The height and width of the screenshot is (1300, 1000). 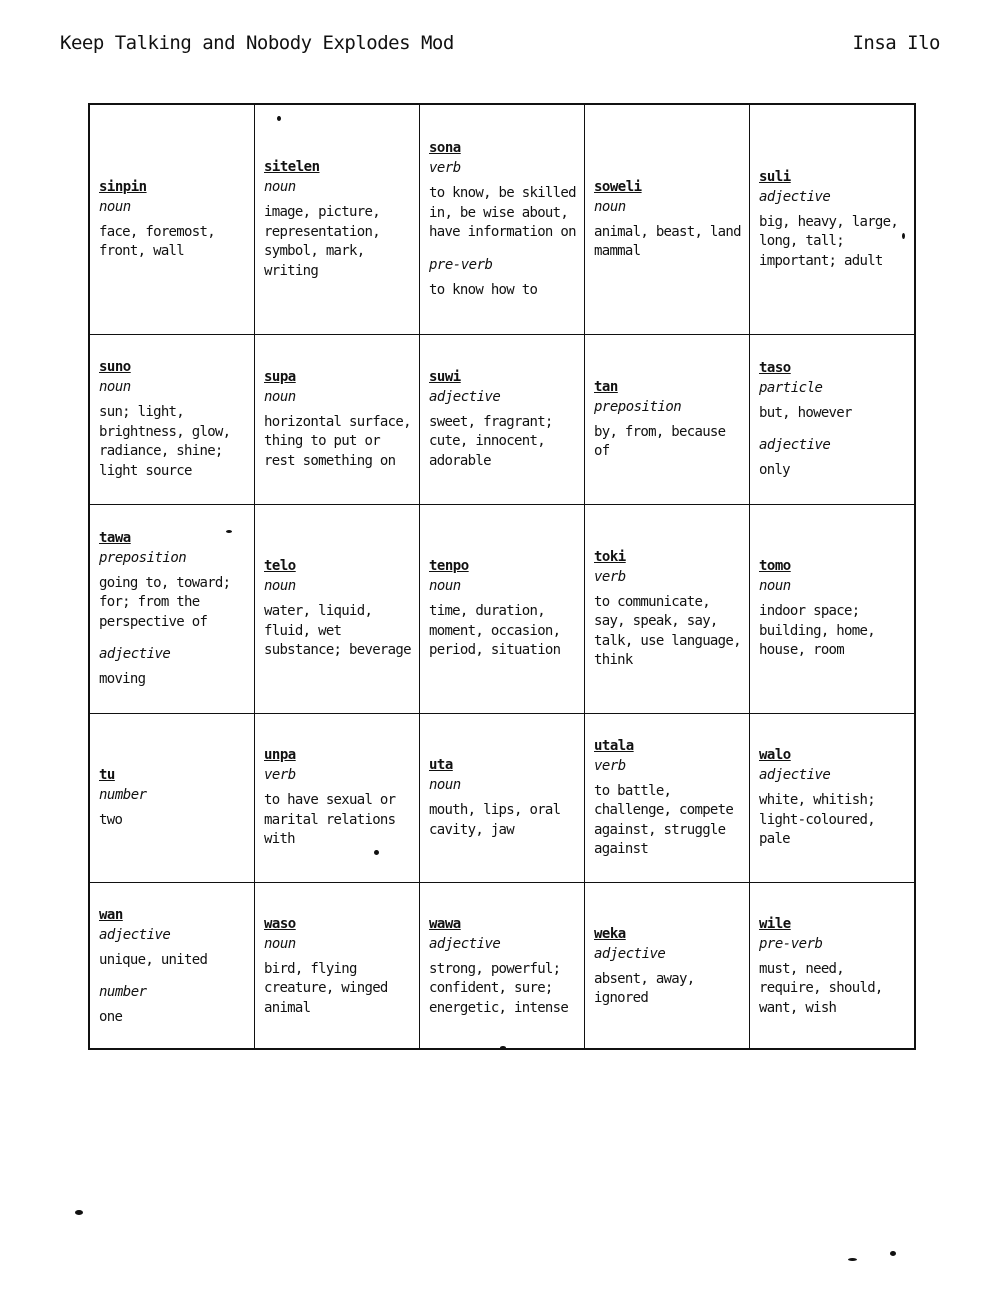 I want to click on definition: animal, beast, land mammal, so click(x=668, y=241).